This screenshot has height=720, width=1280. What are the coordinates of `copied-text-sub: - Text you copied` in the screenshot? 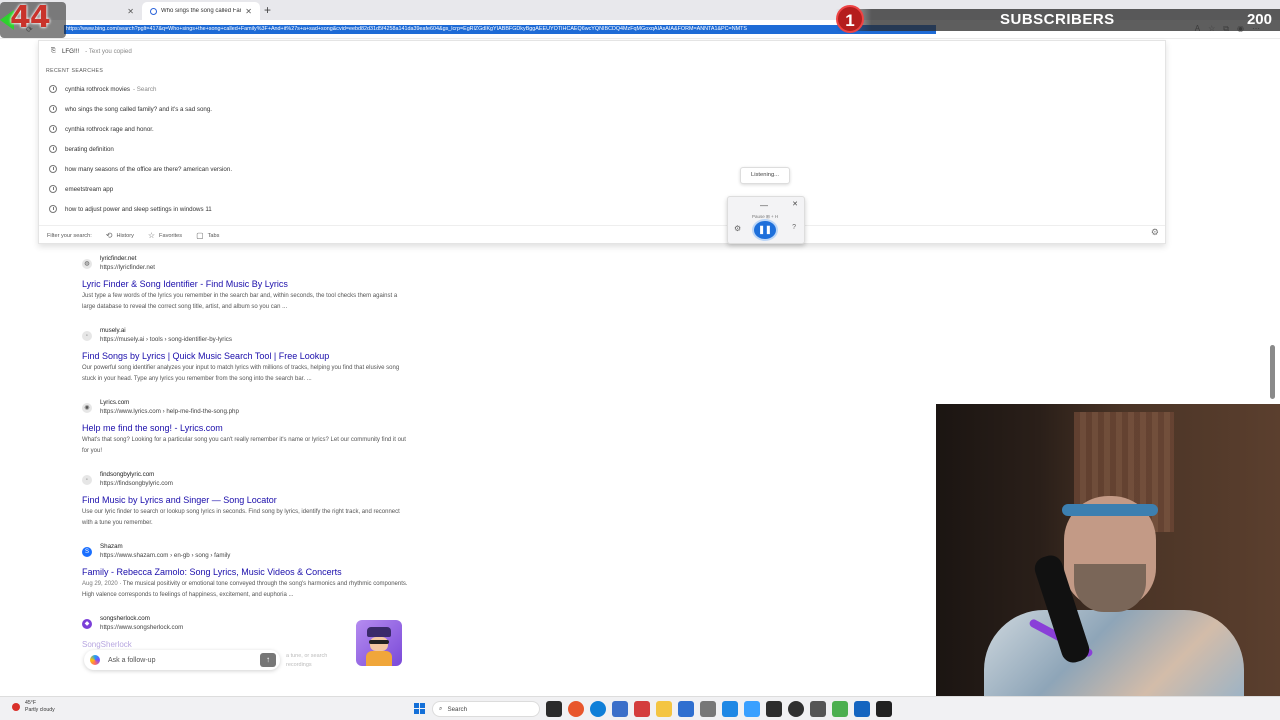 It's located at (108, 51).